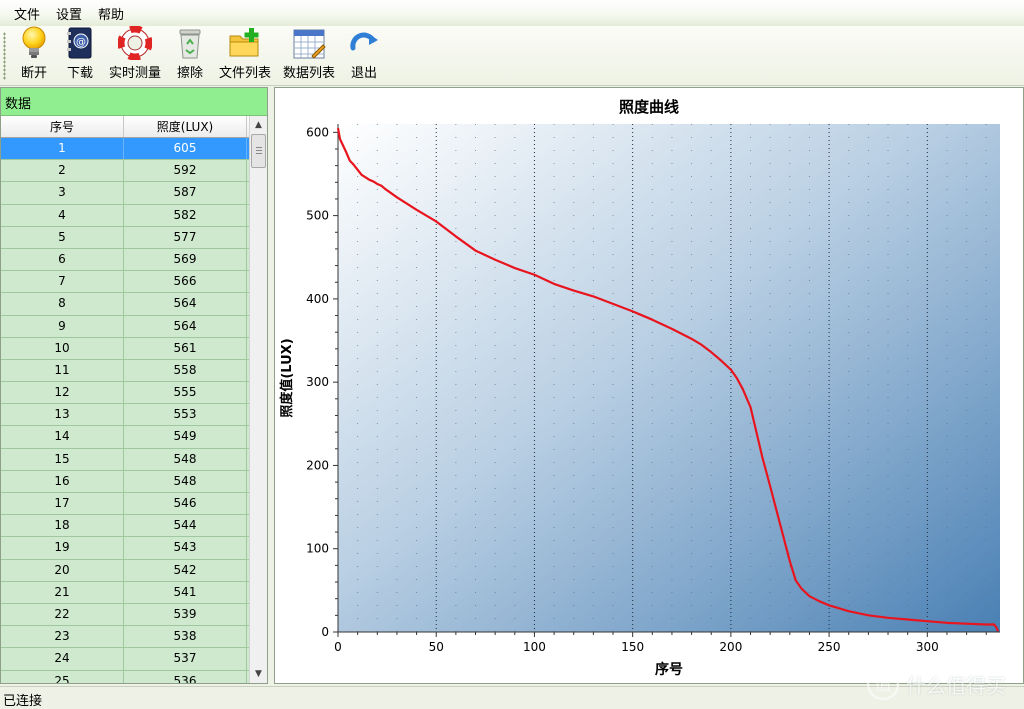 The width and height of the screenshot is (1024, 709). I want to click on table-row: 22 539, so click(125, 615).